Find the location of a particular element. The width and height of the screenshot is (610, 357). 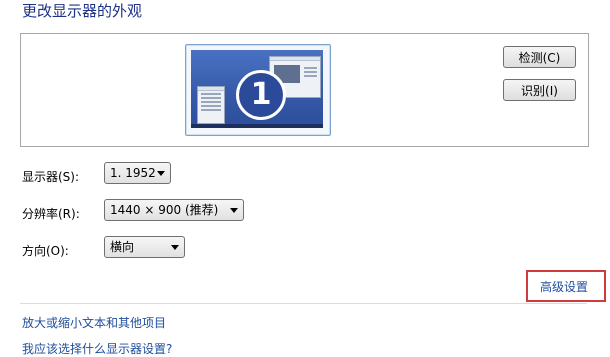

resolution-select-value: 1440 × 900 (推荐) is located at coordinates (164, 210).